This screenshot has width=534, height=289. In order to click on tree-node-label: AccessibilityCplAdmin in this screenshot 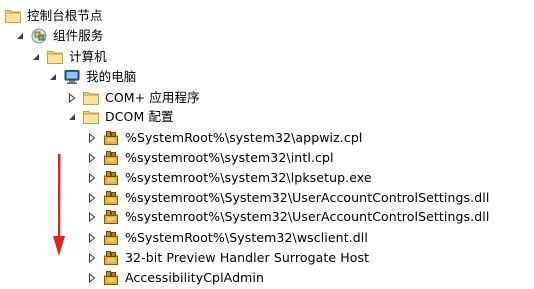, I will do `click(194, 277)`.